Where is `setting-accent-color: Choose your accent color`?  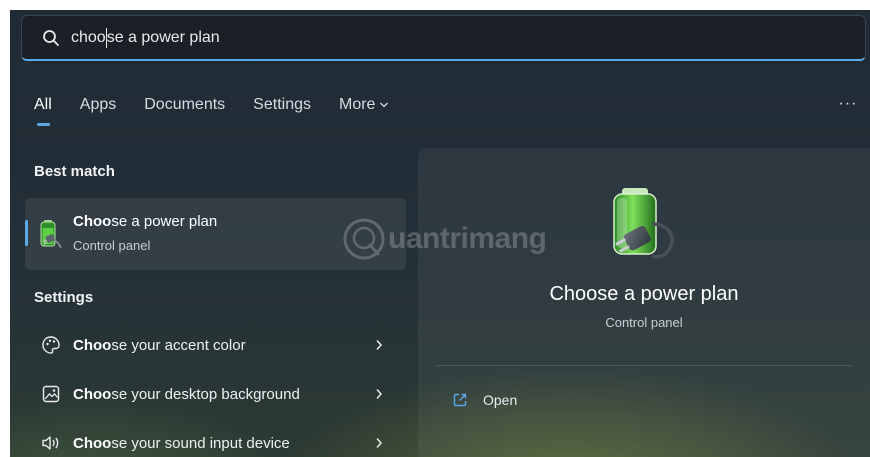
setting-accent-color: Choose your accent color is located at coordinates (215, 345).